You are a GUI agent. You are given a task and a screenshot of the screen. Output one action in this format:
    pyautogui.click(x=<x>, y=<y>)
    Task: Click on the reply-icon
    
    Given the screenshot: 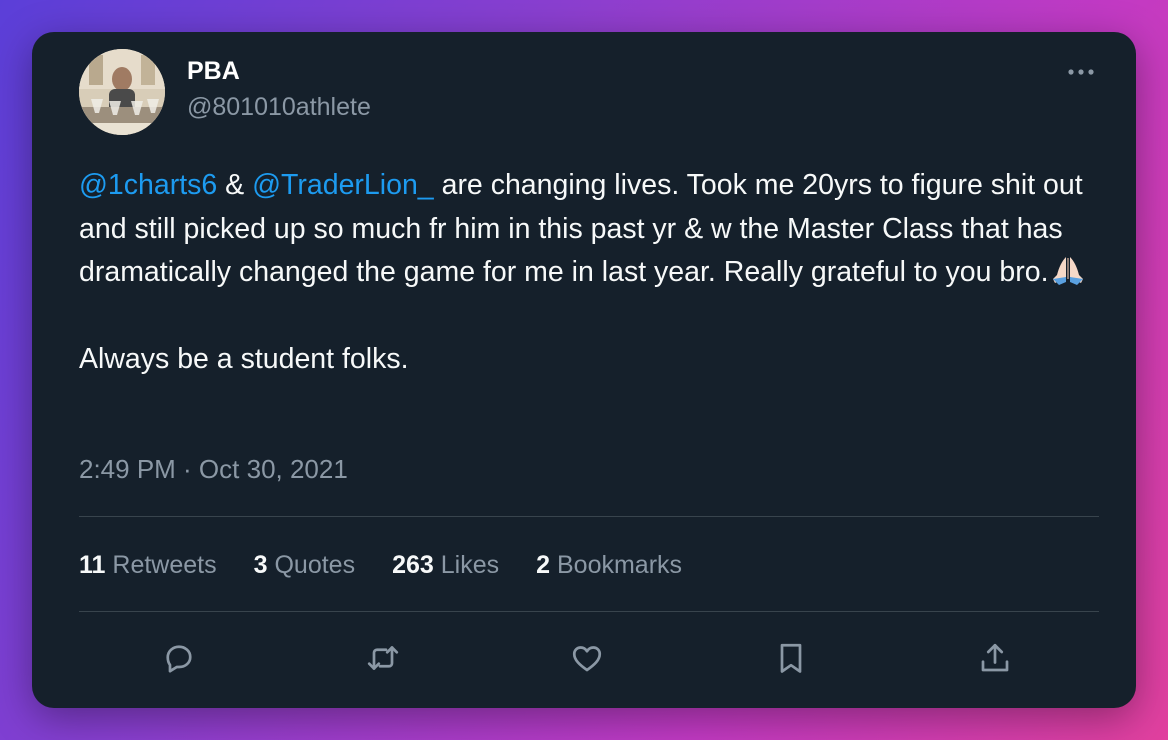 What is the action you would take?
    pyautogui.click(x=179, y=658)
    